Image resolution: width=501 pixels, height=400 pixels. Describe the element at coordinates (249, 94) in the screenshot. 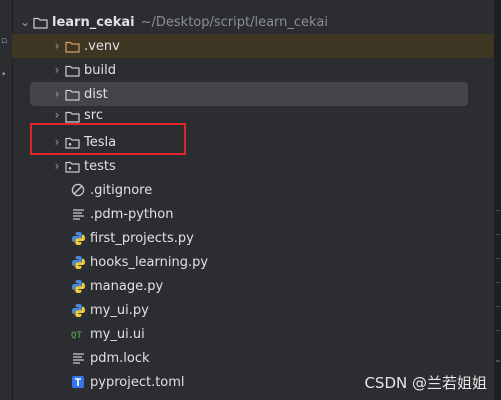

I see `tree-item-dist: › dist` at that location.